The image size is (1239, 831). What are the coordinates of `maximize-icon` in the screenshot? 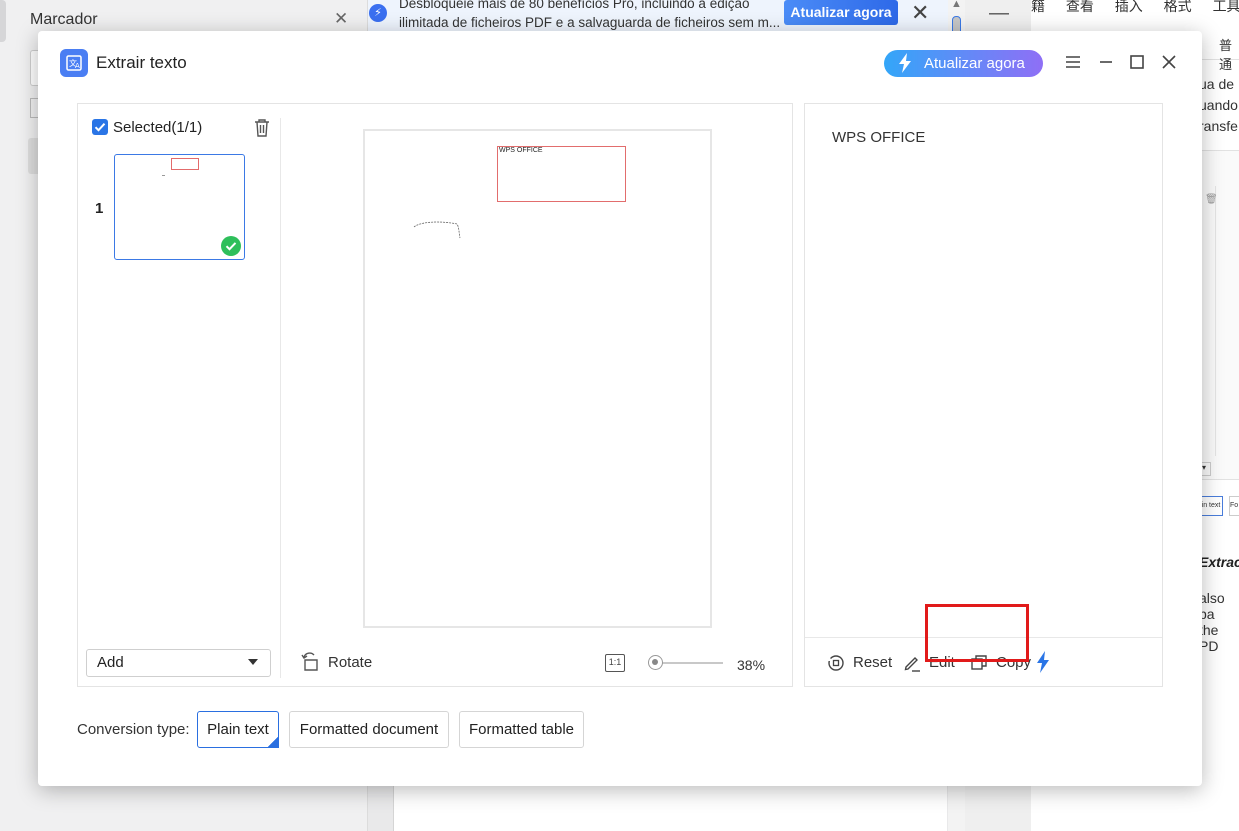 It's located at (1137, 62).